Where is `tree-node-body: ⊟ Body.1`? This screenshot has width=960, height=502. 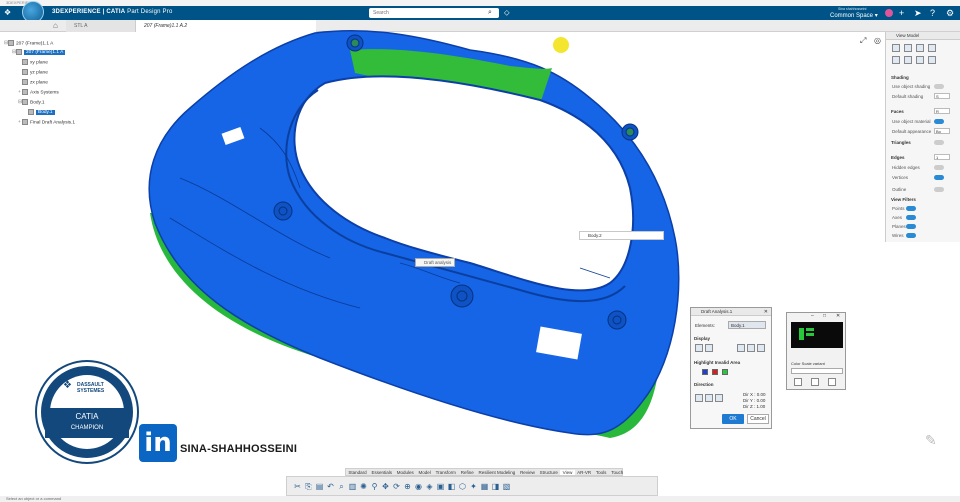
tree-node-body: ⊟ Body.1 is located at coordinates (31, 103).